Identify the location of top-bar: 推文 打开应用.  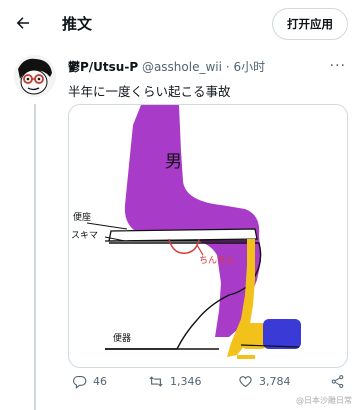
(180, 23).